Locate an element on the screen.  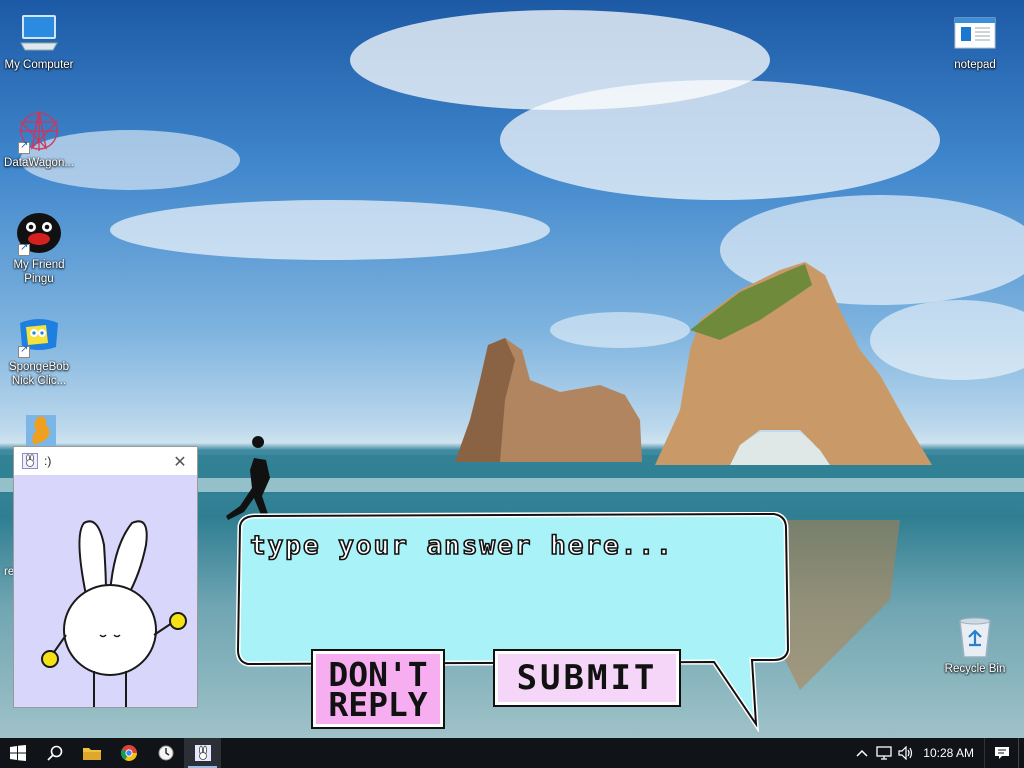
taskbar-clock: 10:28 AM is located at coordinates (950, 753).